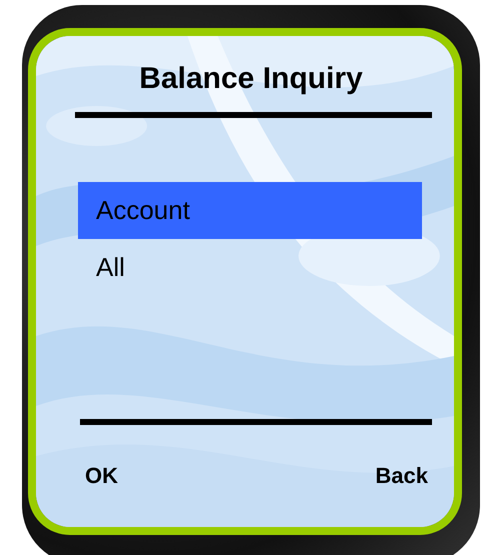 The width and height of the screenshot is (482, 555). What do you see at coordinates (251, 78) in the screenshot?
I see `screen-title: Balance Inquiry` at bounding box center [251, 78].